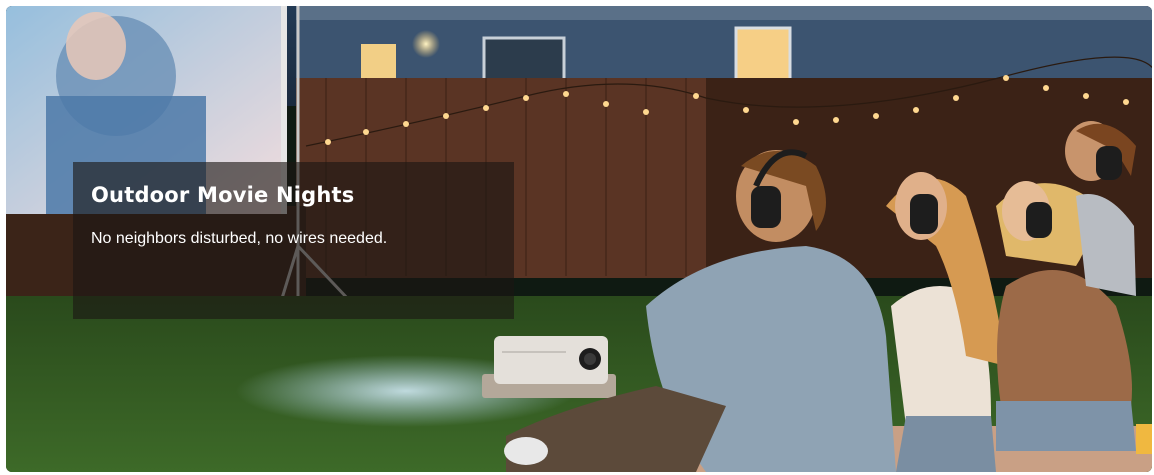 The width and height of the screenshot is (1154, 475). I want to click on house-window-right, so click(763, 55).